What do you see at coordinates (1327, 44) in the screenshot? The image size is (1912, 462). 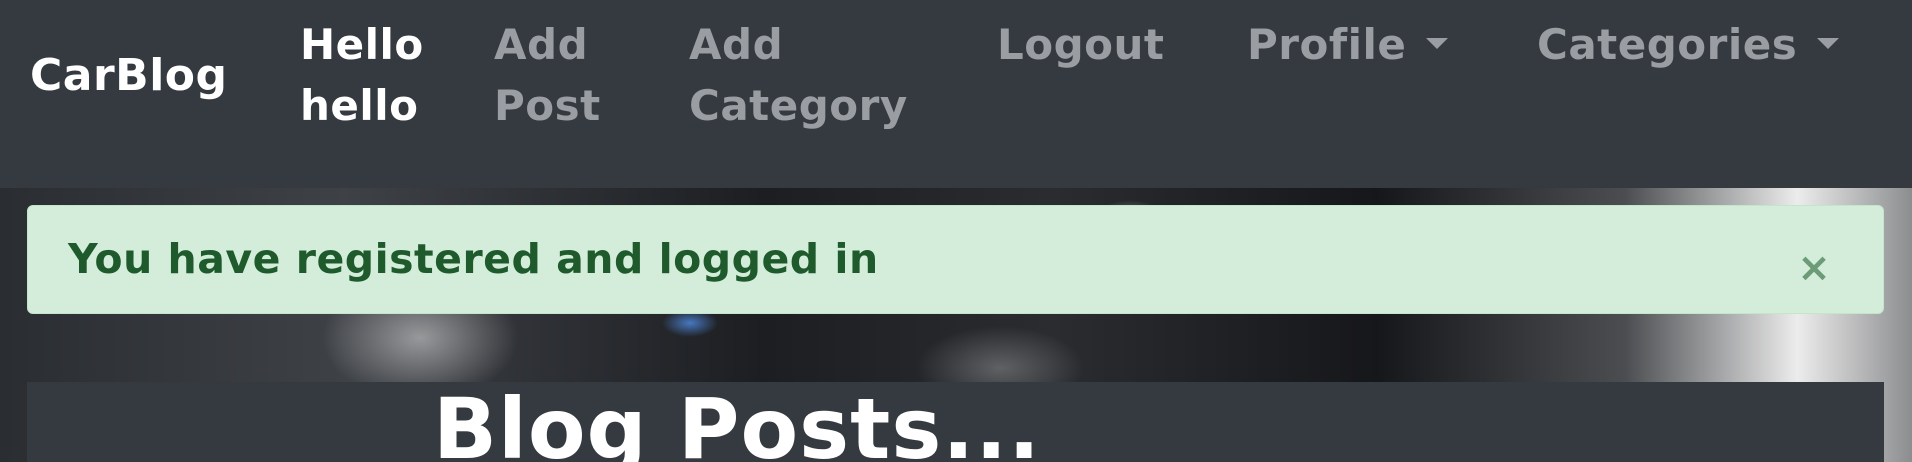 I see `nav-profile-label: Profile` at bounding box center [1327, 44].